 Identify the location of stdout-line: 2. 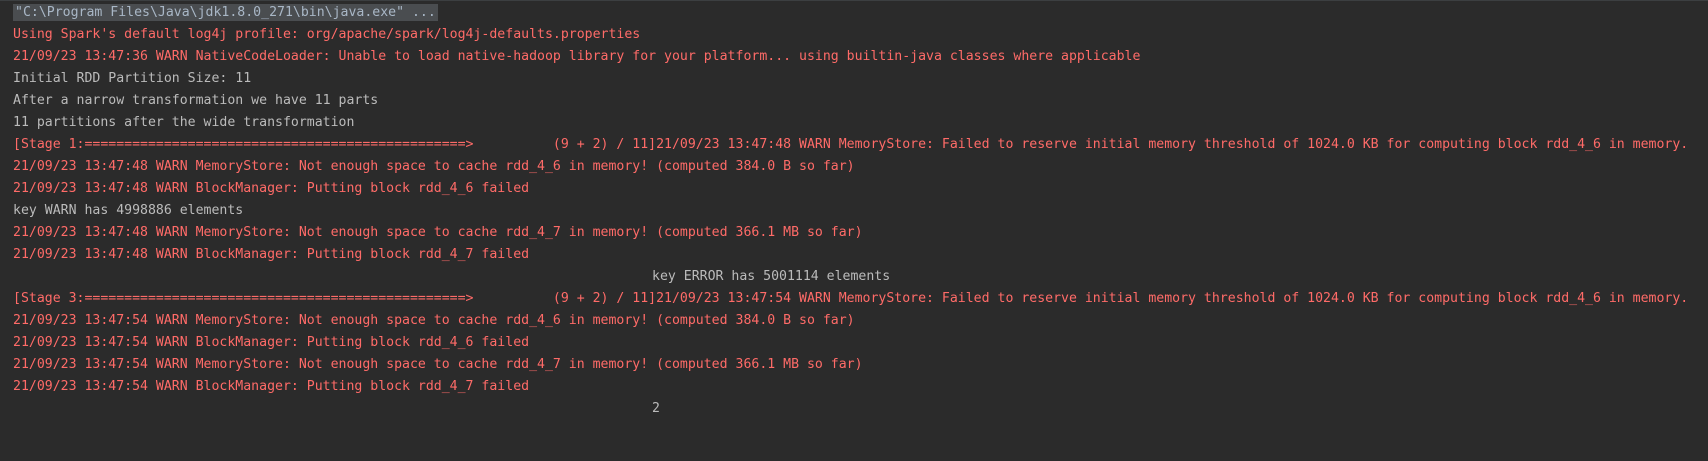
(656, 408).